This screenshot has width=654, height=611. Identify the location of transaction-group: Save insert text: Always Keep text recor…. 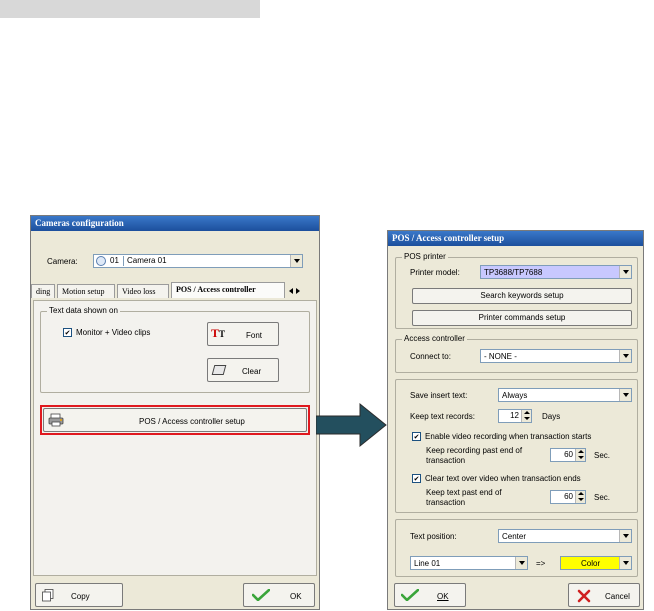
(516, 446).